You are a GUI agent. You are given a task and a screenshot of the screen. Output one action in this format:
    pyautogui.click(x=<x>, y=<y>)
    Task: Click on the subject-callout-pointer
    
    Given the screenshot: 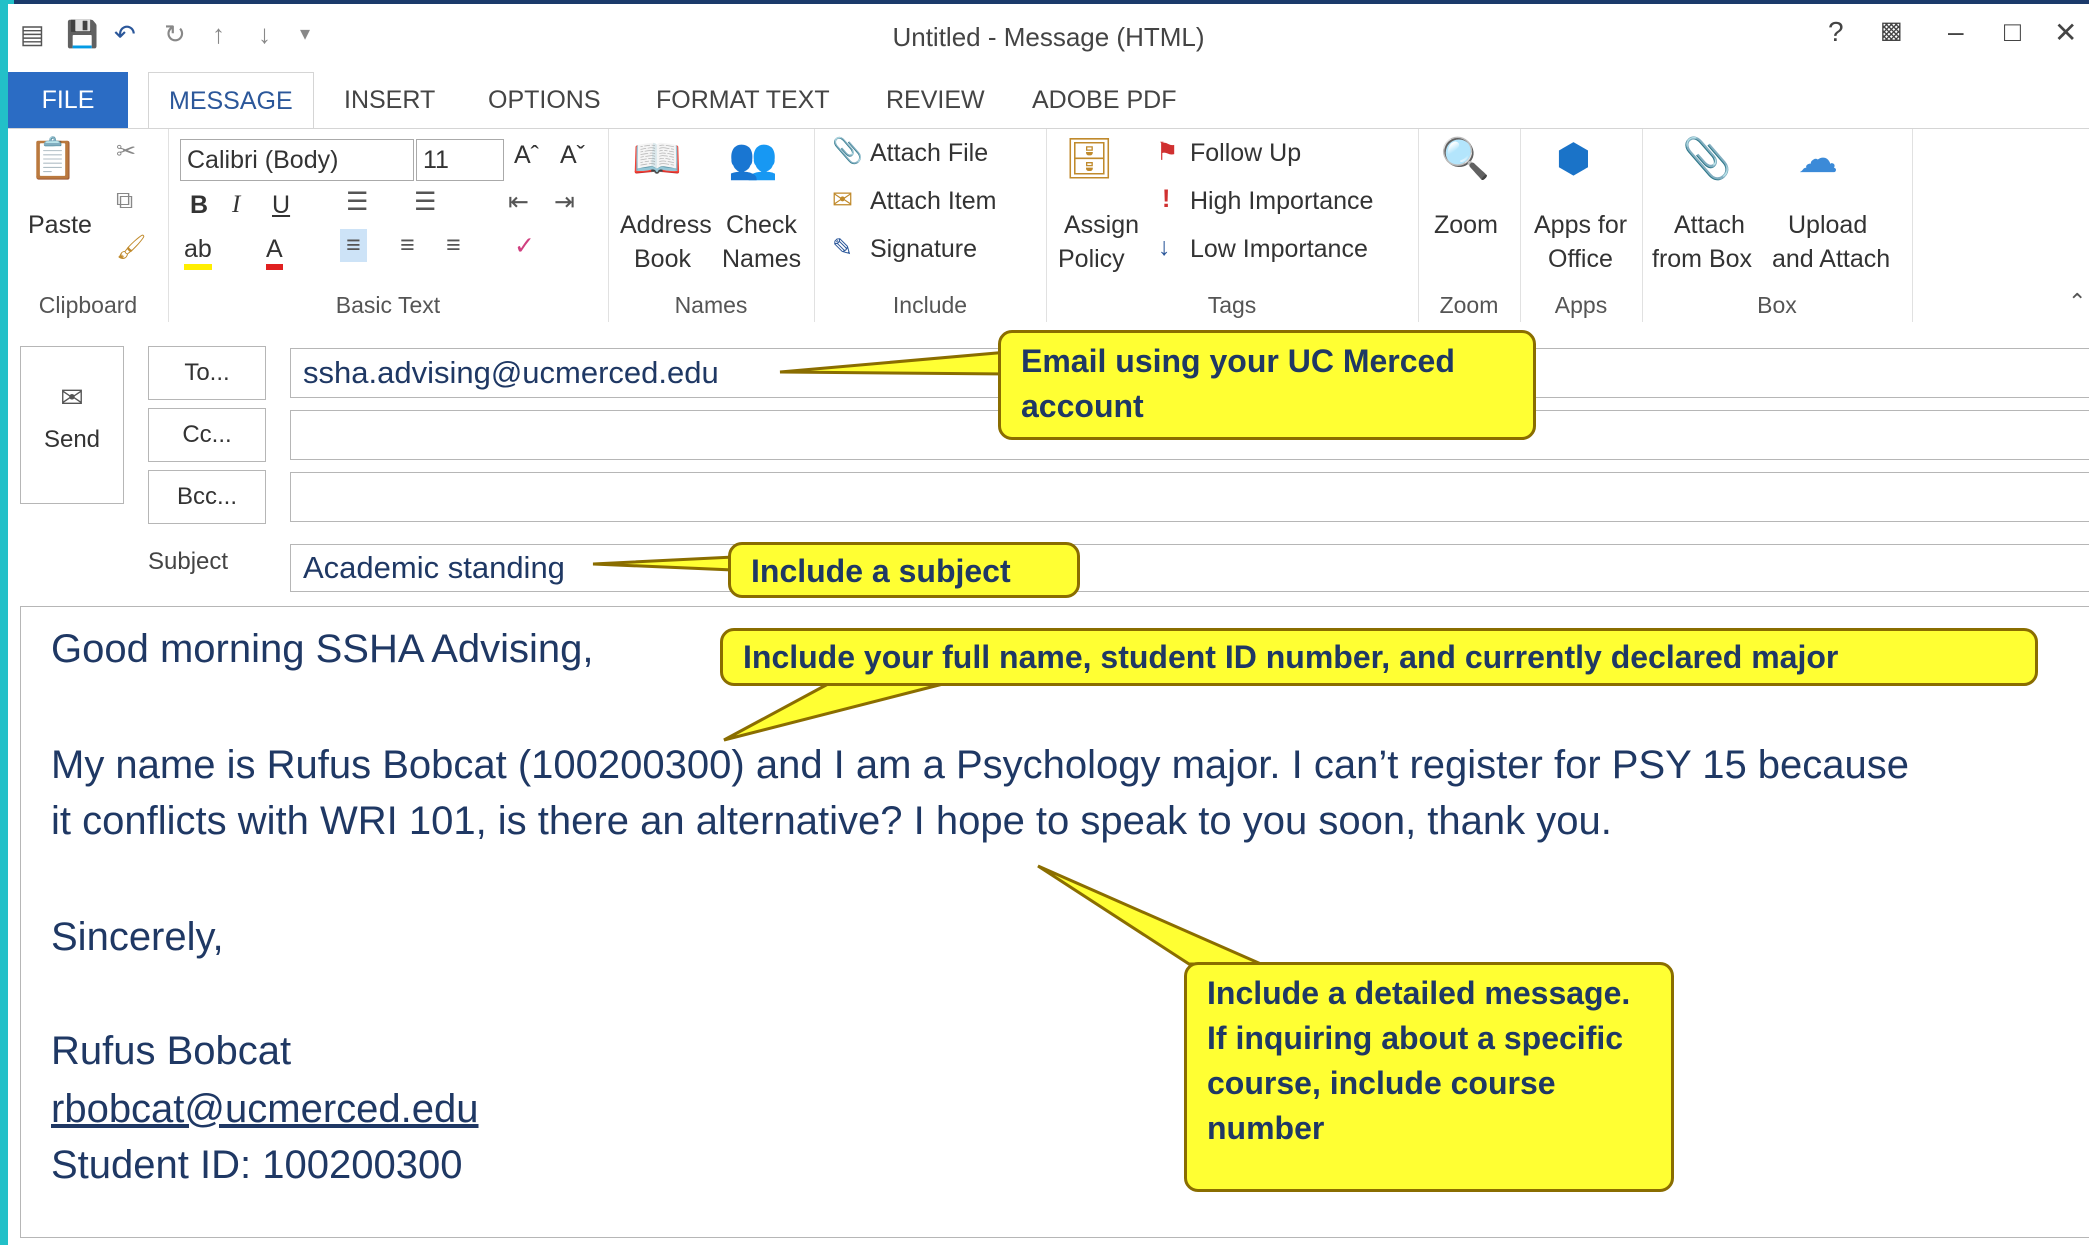 What is the action you would take?
    pyautogui.click(x=664, y=563)
    